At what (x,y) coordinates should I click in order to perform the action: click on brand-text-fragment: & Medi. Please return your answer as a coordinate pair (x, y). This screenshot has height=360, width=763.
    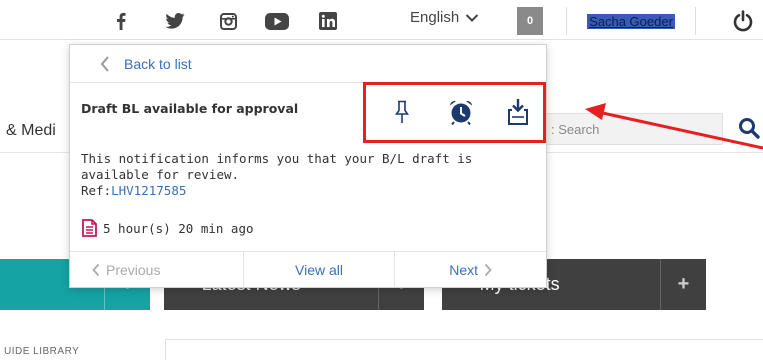
    Looking at the image, I should click on (31, 130).